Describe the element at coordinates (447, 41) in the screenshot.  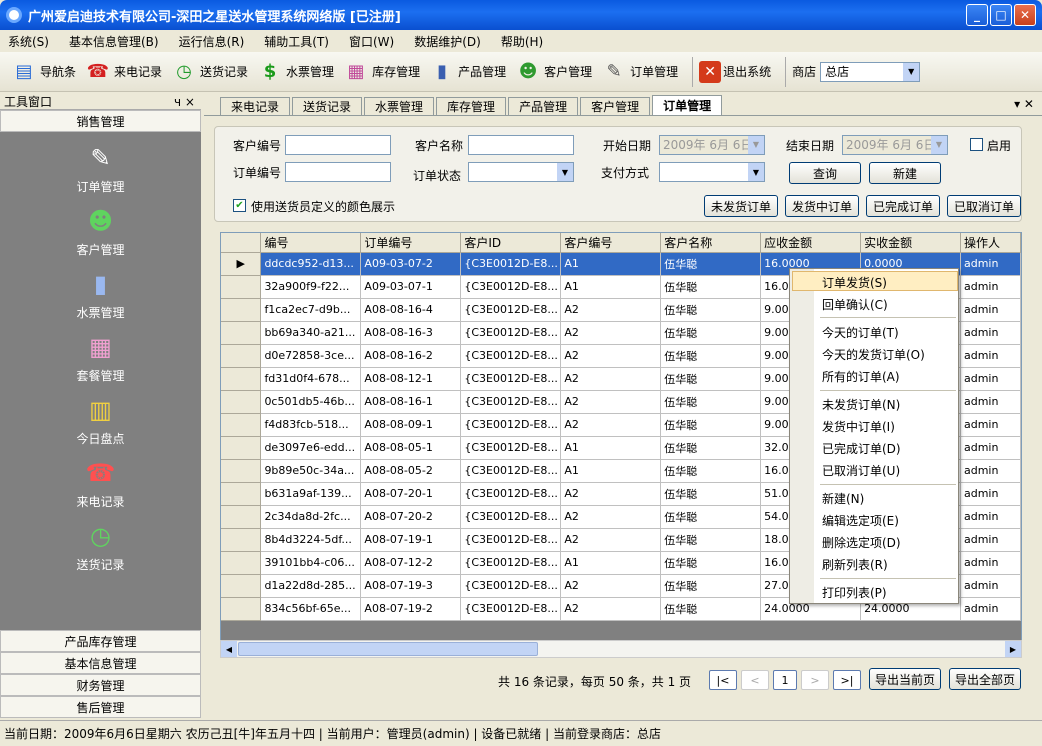
I see `menu-data: 数据维护(D)` at that location.